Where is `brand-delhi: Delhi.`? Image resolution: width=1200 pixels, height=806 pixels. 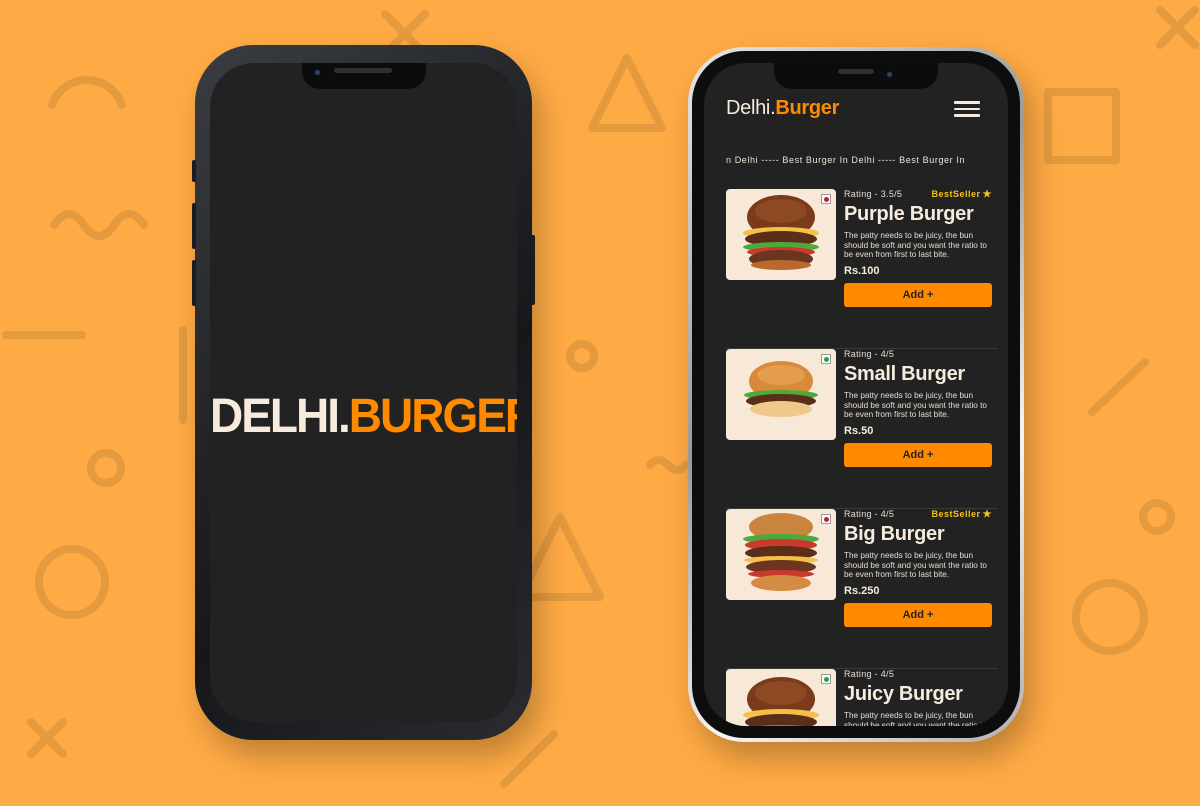
brand-delhi: Delhi. is located at coordinates (751, 108).